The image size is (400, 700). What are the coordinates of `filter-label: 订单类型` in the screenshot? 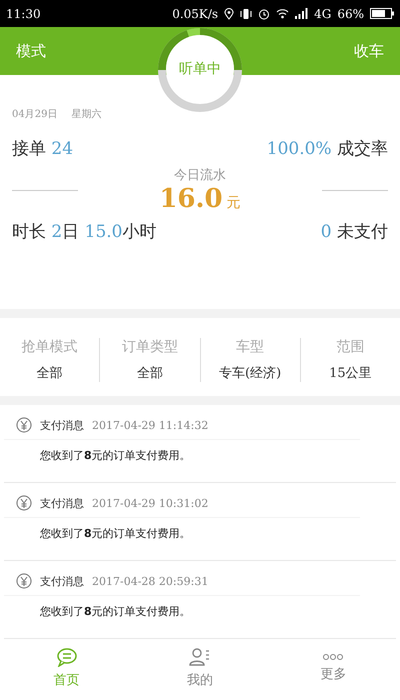 It's located at (150, 347).